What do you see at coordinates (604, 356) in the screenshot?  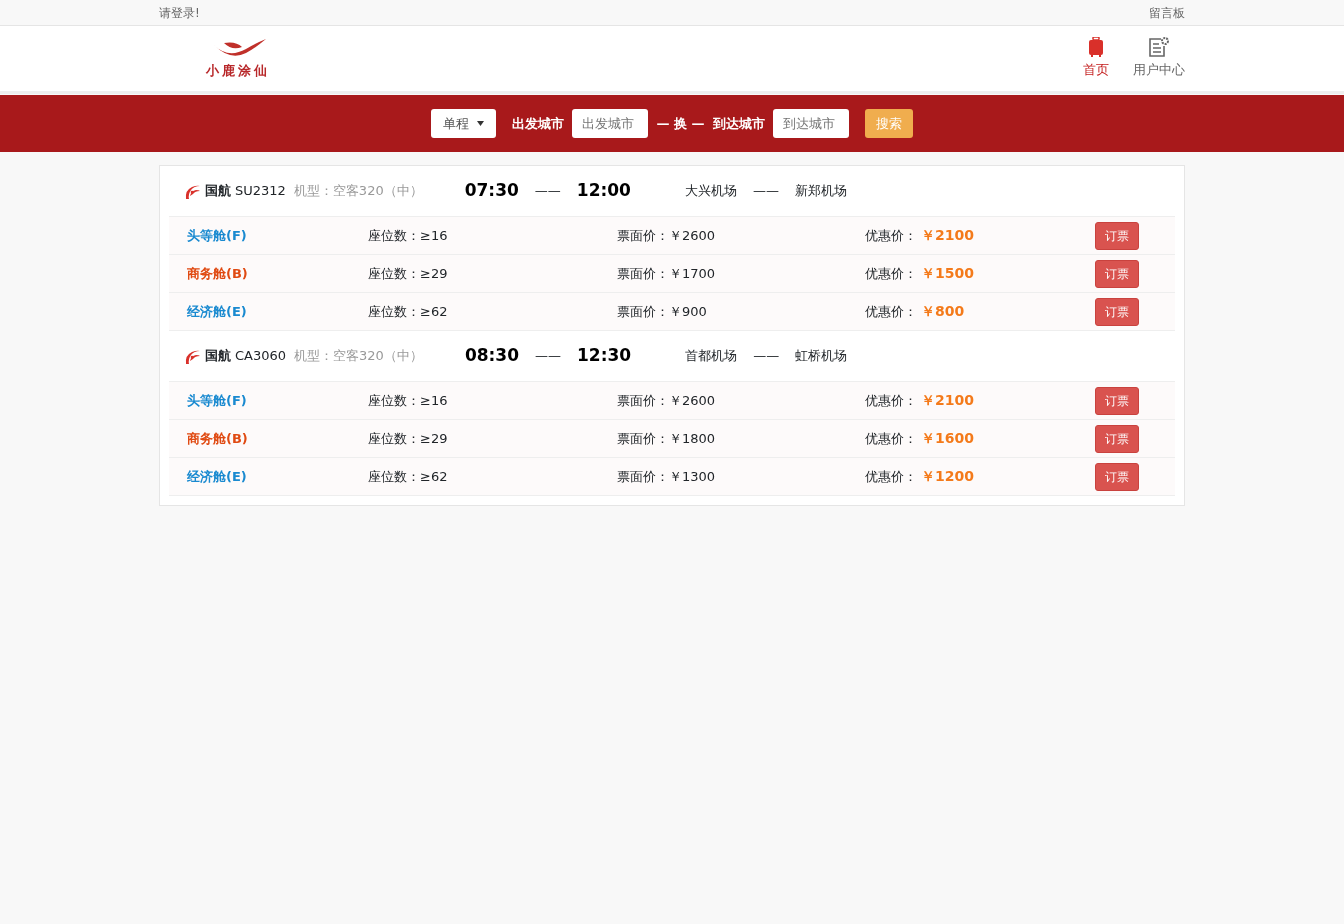 I see `arrival-time: 12:30` at bounding box center [604, 356].